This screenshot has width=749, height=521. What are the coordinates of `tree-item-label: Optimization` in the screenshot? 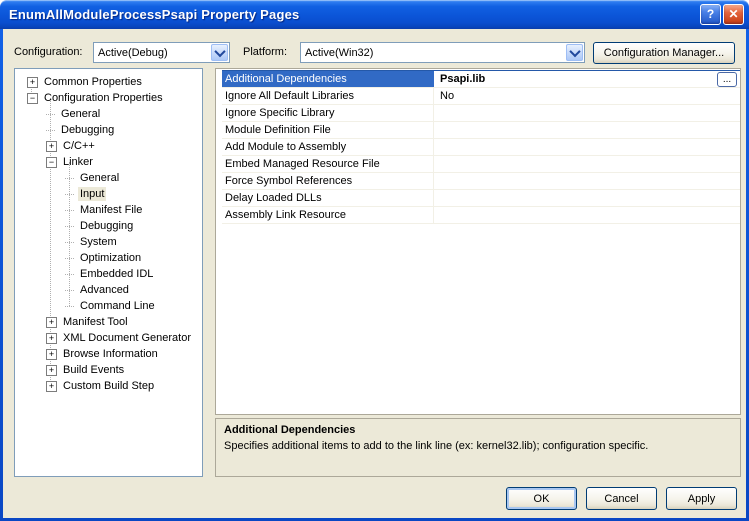 It's located at (111, 258).